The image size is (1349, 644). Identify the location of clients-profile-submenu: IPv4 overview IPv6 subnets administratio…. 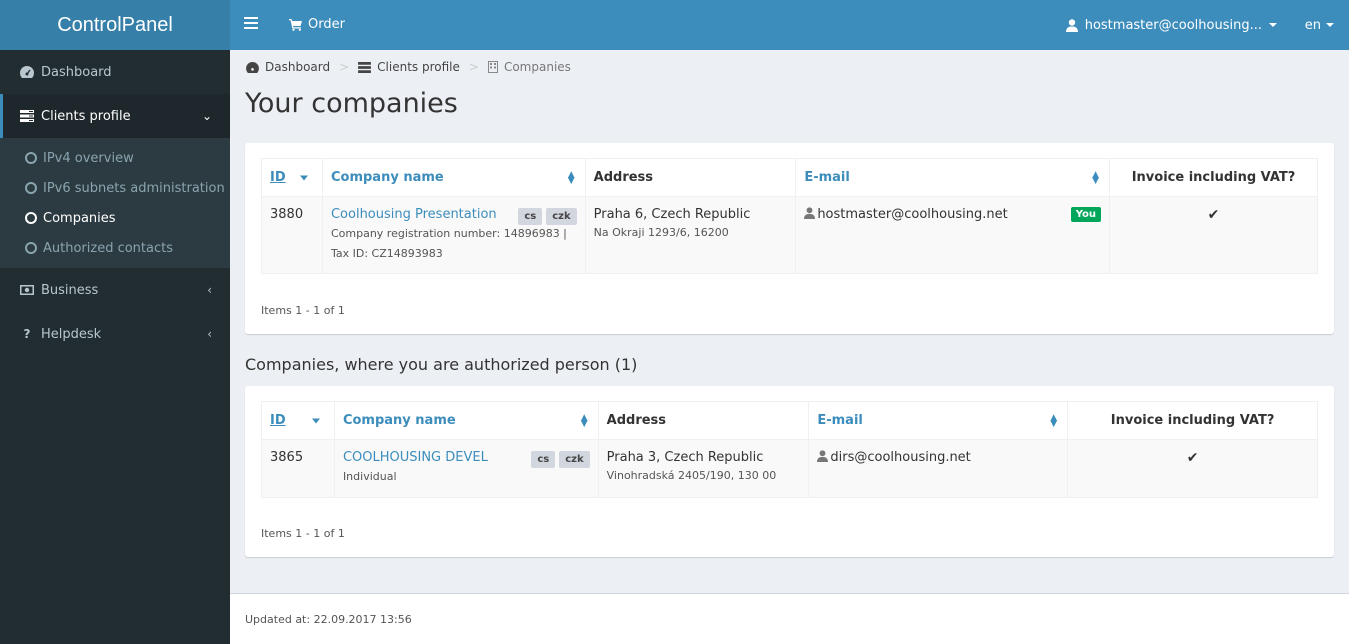
(115, 203).